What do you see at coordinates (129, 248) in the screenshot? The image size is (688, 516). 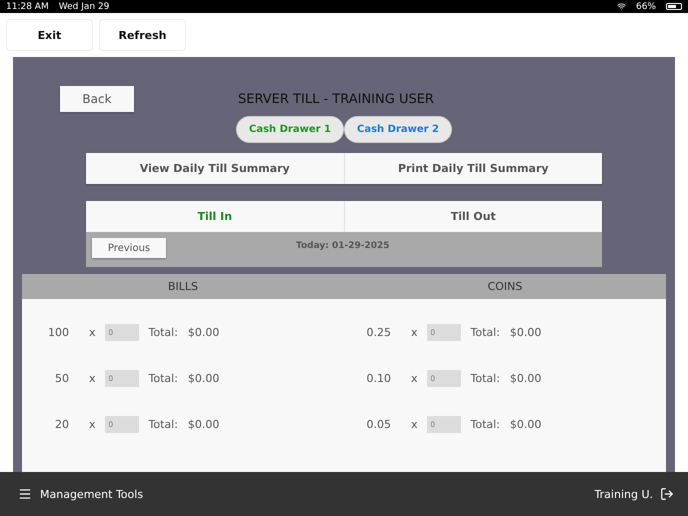 I see `previous-day-button: Previous` at bounding box center [129, 248].